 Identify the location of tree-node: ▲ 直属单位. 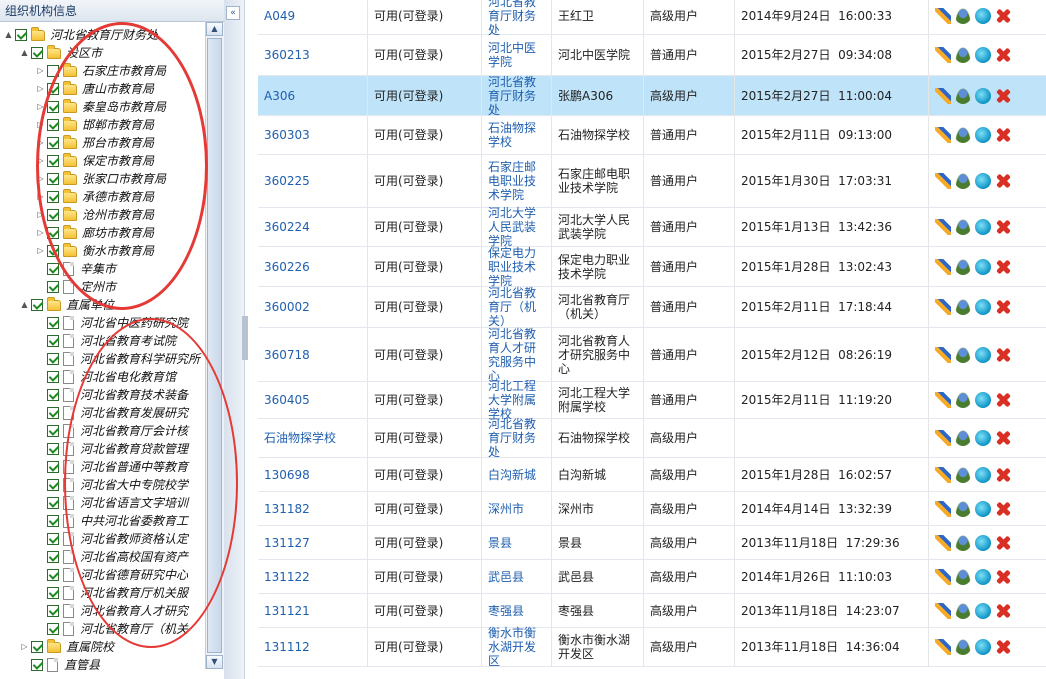
(67, 305).